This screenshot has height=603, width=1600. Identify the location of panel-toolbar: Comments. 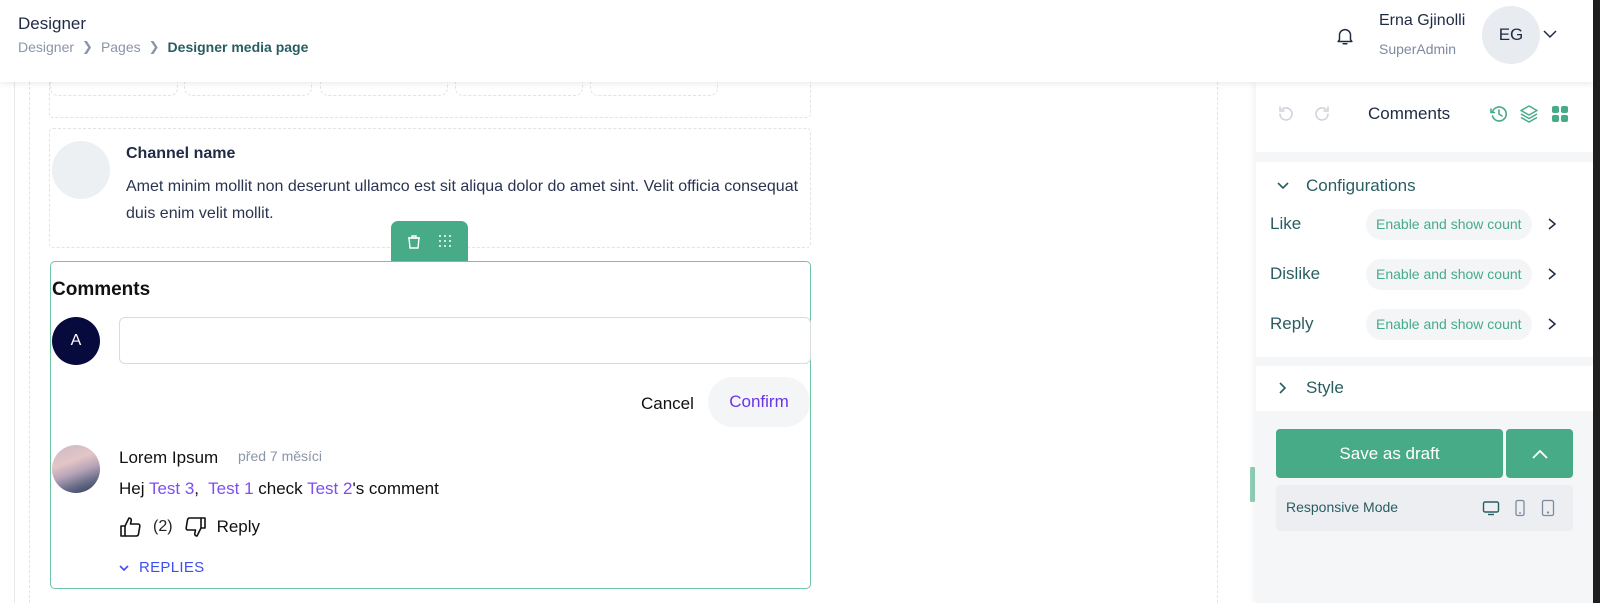
(1424, 117).